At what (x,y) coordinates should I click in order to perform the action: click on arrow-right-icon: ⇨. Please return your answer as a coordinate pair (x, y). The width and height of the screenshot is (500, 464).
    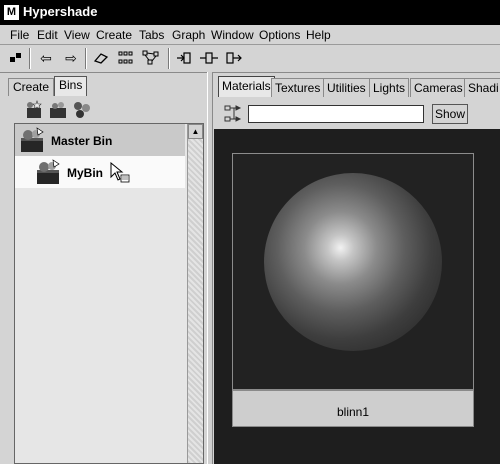
    Looking at the image, I should click on (71, 58).